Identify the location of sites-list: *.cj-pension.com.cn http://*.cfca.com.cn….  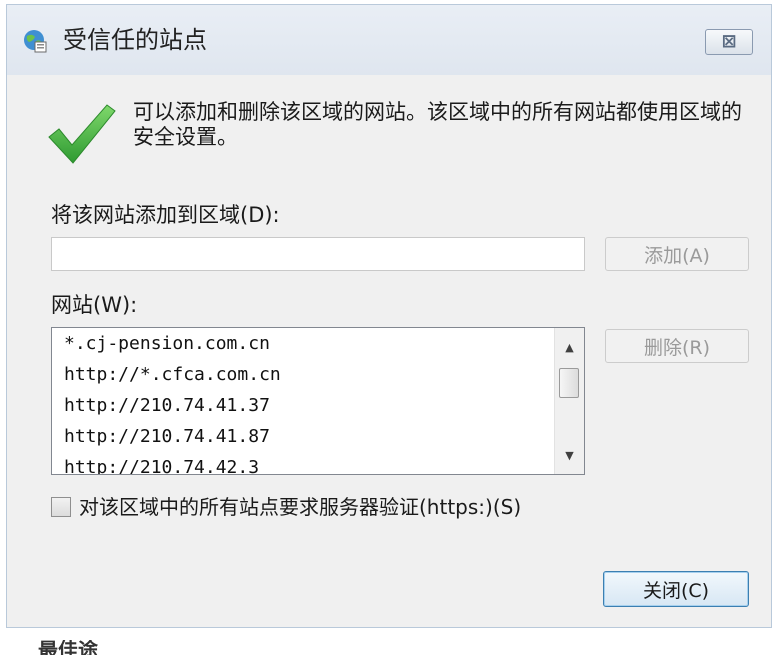
(301, 401).